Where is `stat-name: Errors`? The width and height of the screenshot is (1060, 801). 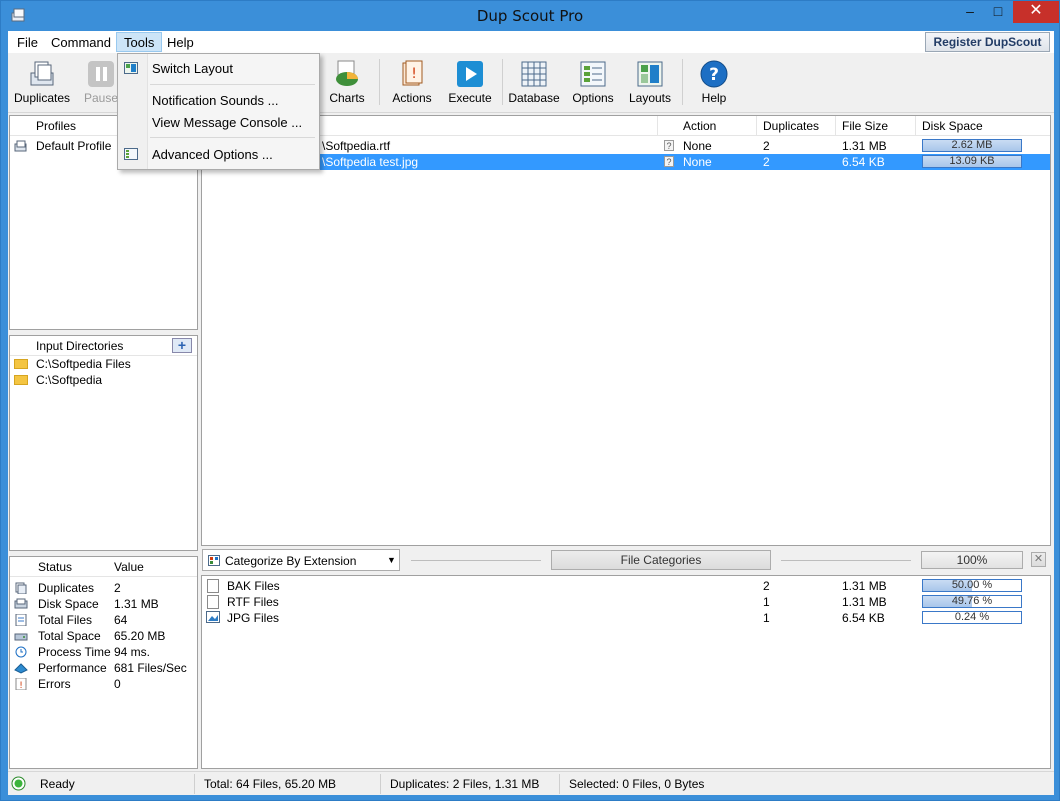 stat-name: Errors is located at coordinates (54, 684).